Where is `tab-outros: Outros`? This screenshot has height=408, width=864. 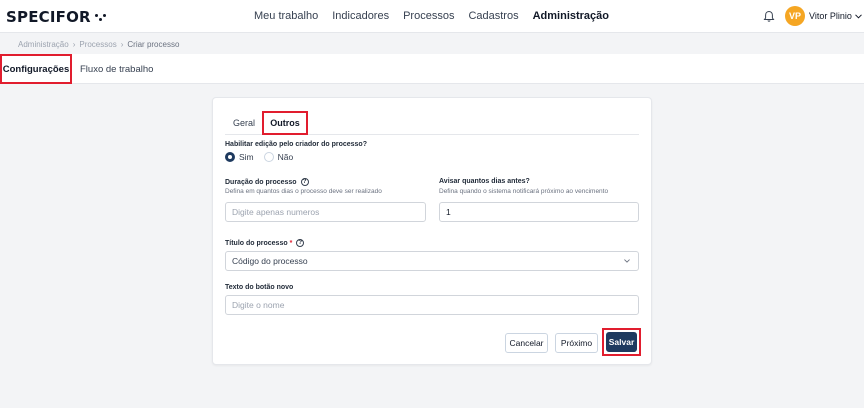 tab-outros: Outros is located at coordinates (285, 123).